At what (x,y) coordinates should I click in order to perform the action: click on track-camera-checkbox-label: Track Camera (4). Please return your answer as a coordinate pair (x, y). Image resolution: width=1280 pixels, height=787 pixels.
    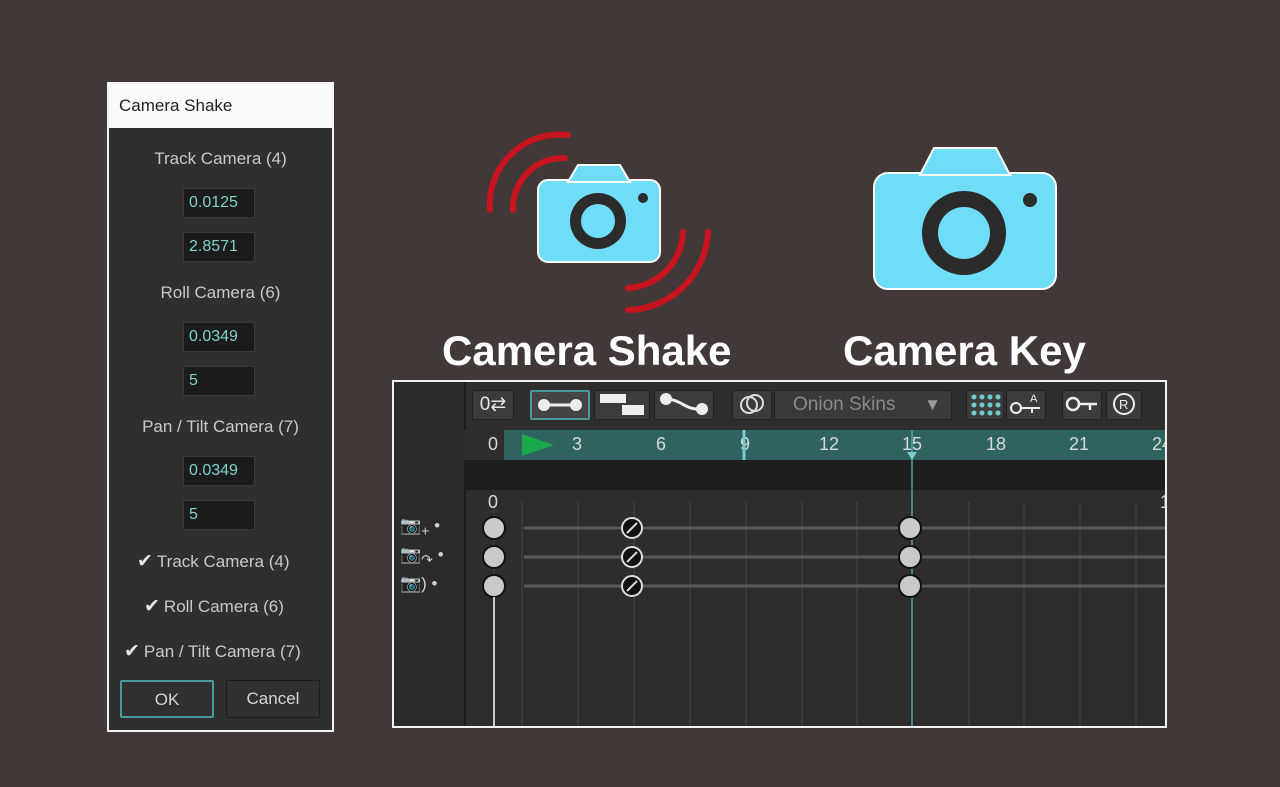
    Looking at the image, I should click on (223, 561).